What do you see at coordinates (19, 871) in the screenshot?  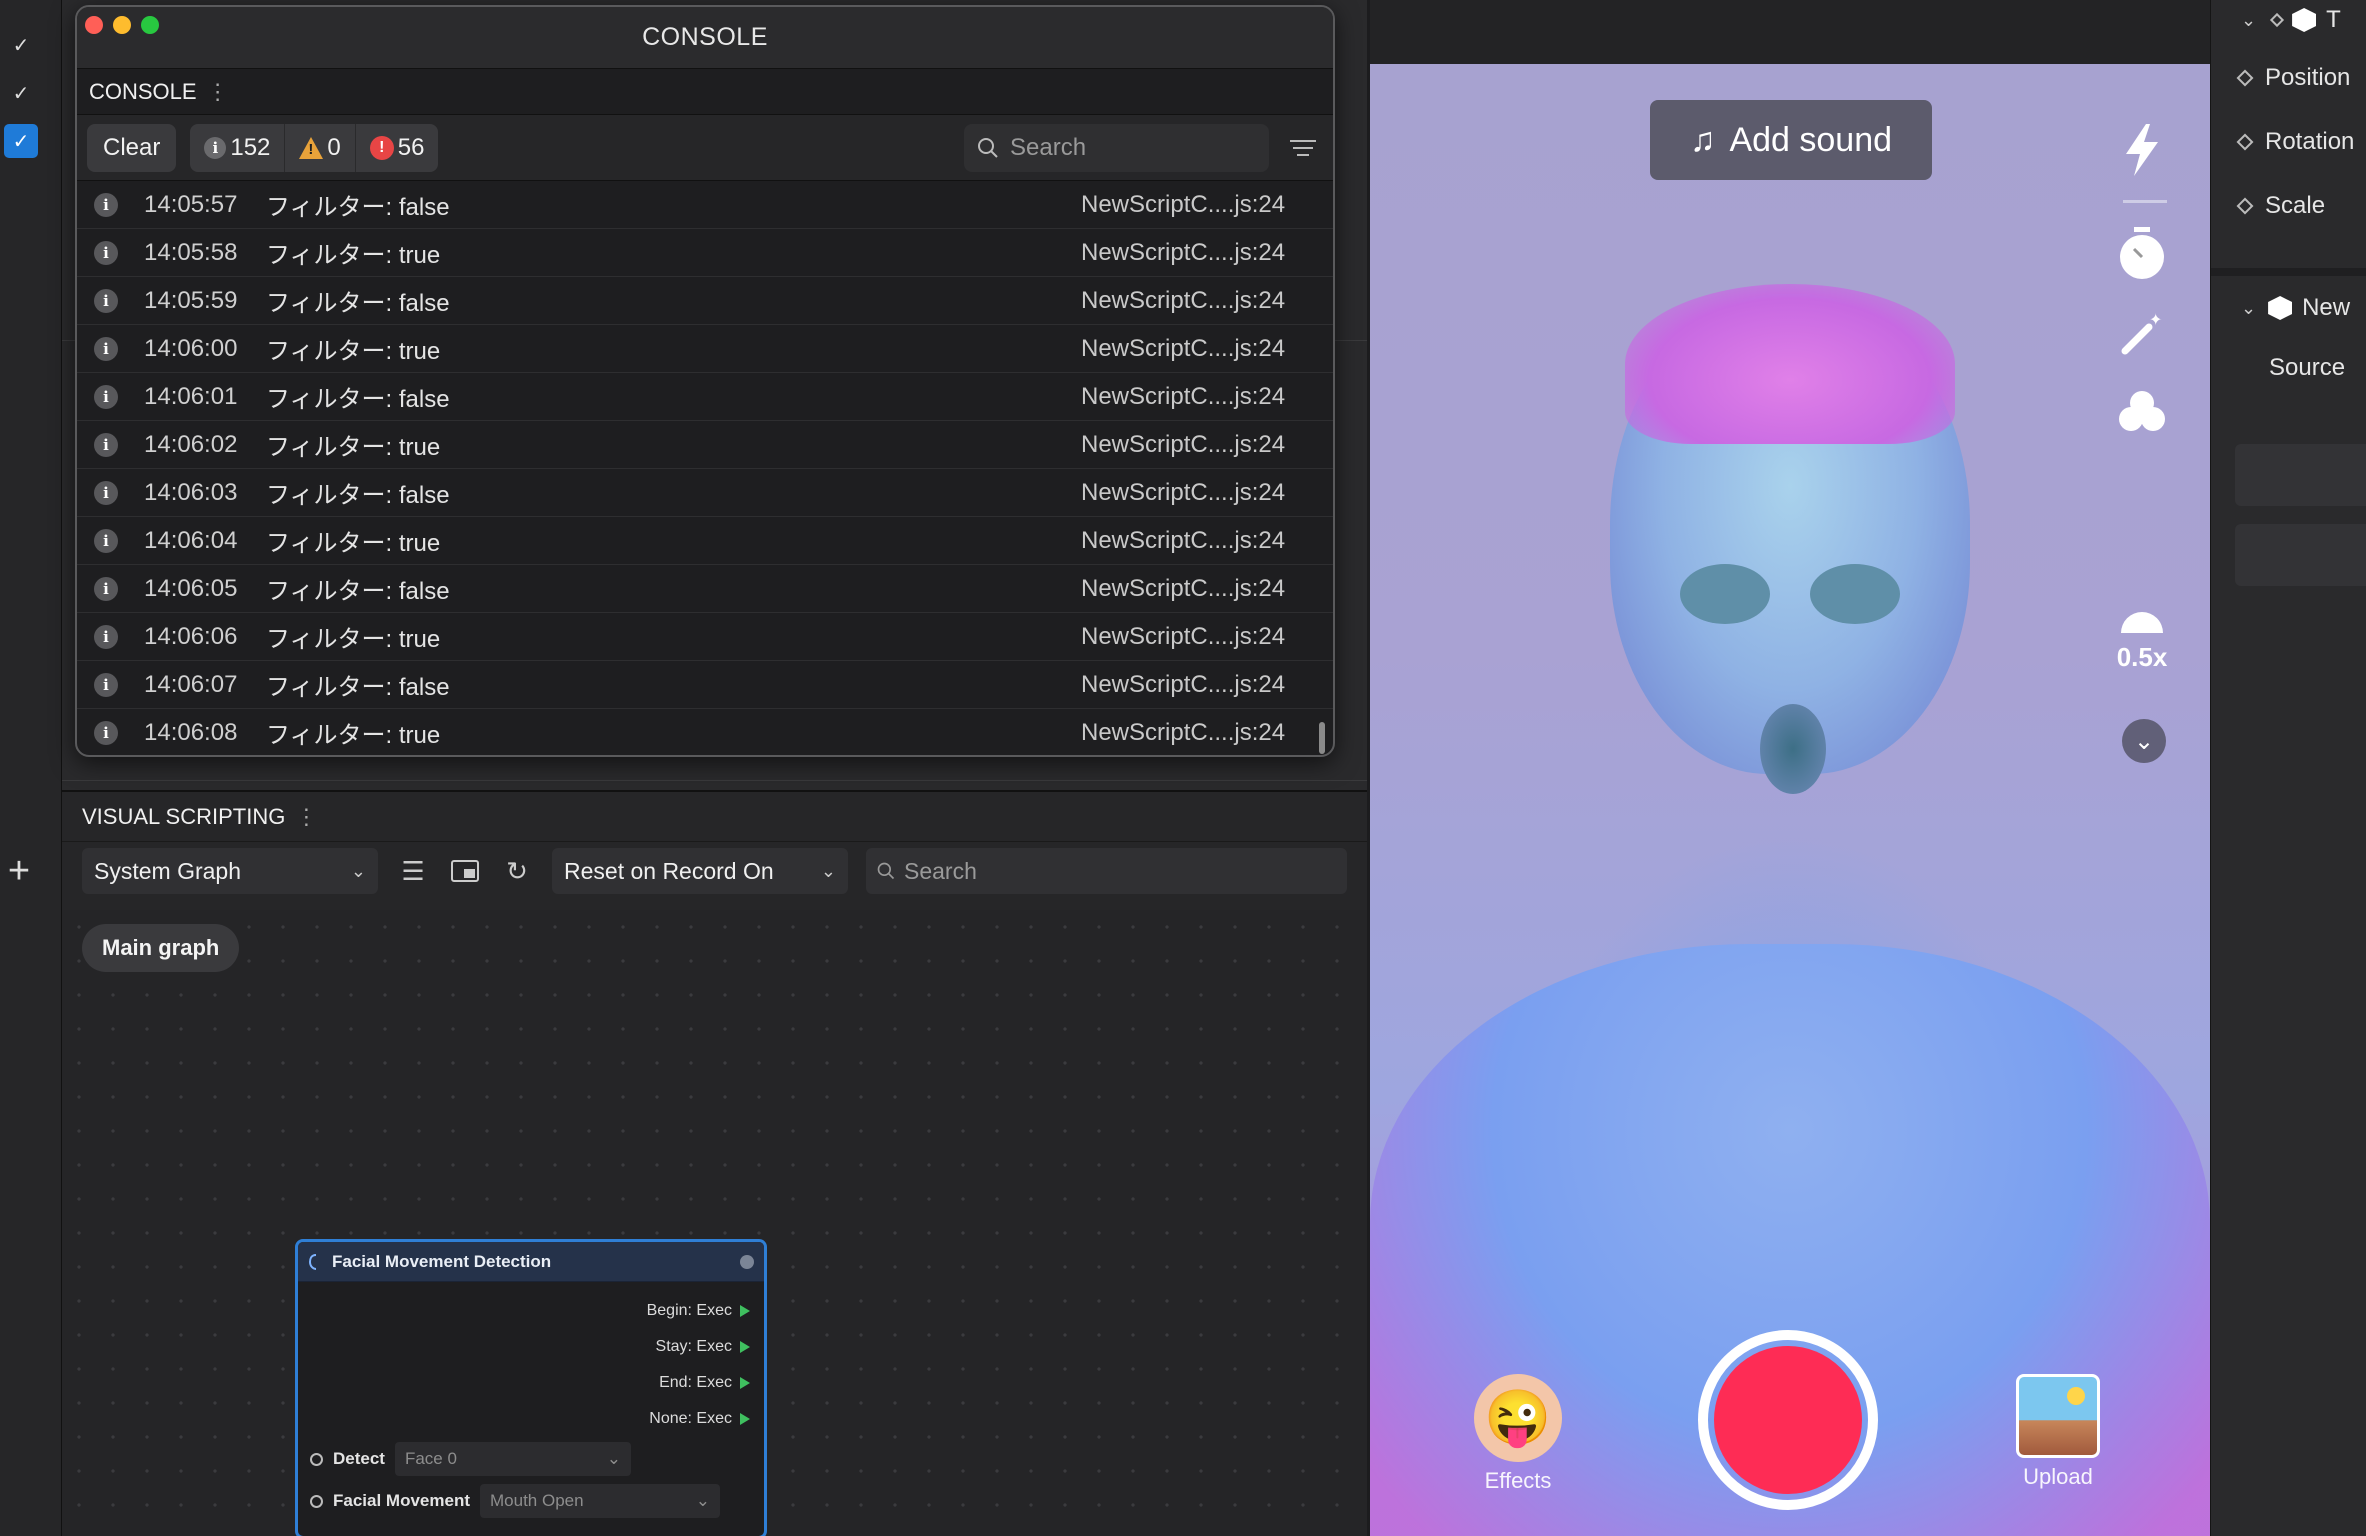 I see `add-icon: +` at bounding box center [19, 871].